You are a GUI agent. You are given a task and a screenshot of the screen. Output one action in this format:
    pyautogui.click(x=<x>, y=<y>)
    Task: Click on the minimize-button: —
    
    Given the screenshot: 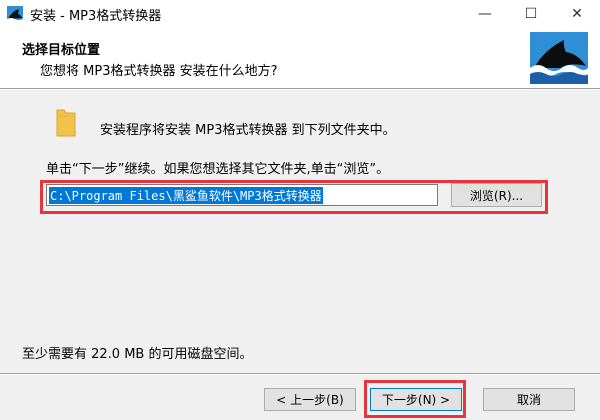 What is the action you would take?
    pyautogui.click(x=485, y=14)
    